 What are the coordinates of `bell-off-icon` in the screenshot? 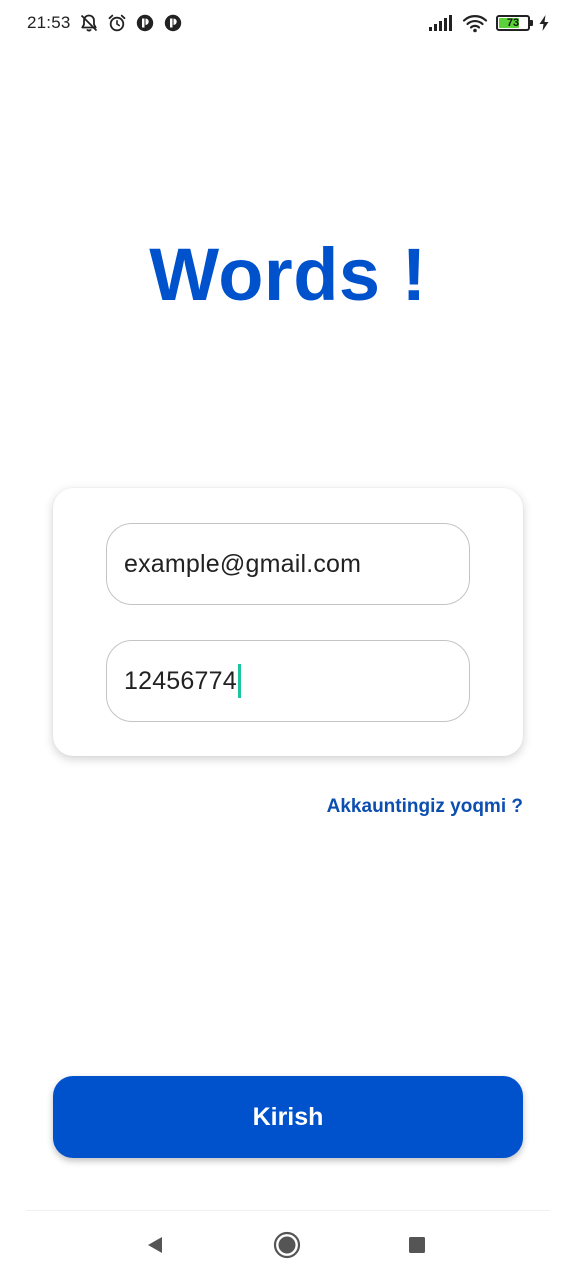 It's located at (89, 23).